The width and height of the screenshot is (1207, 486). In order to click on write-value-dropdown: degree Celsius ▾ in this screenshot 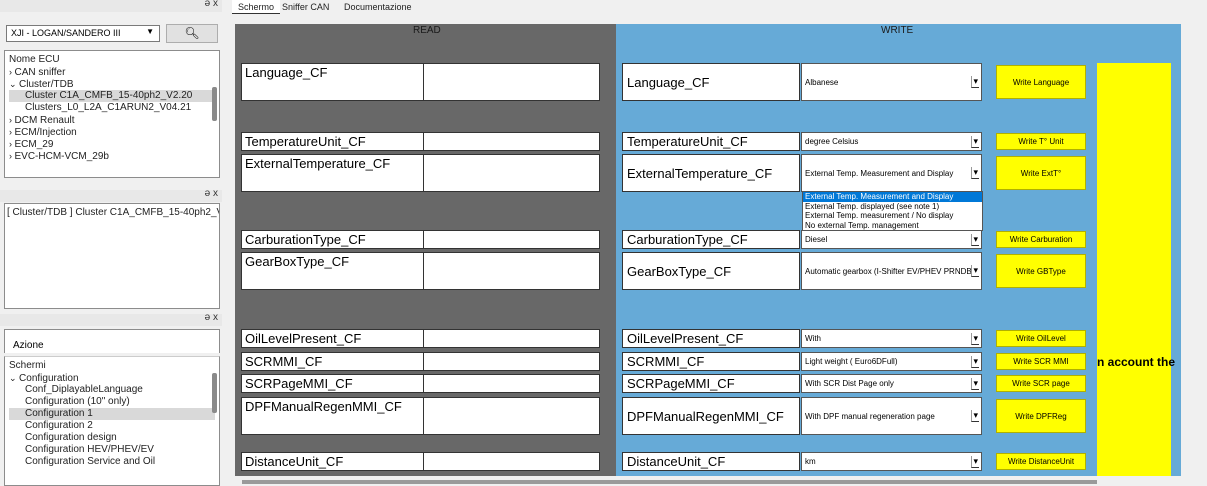, I will do `click(891, 141)`.